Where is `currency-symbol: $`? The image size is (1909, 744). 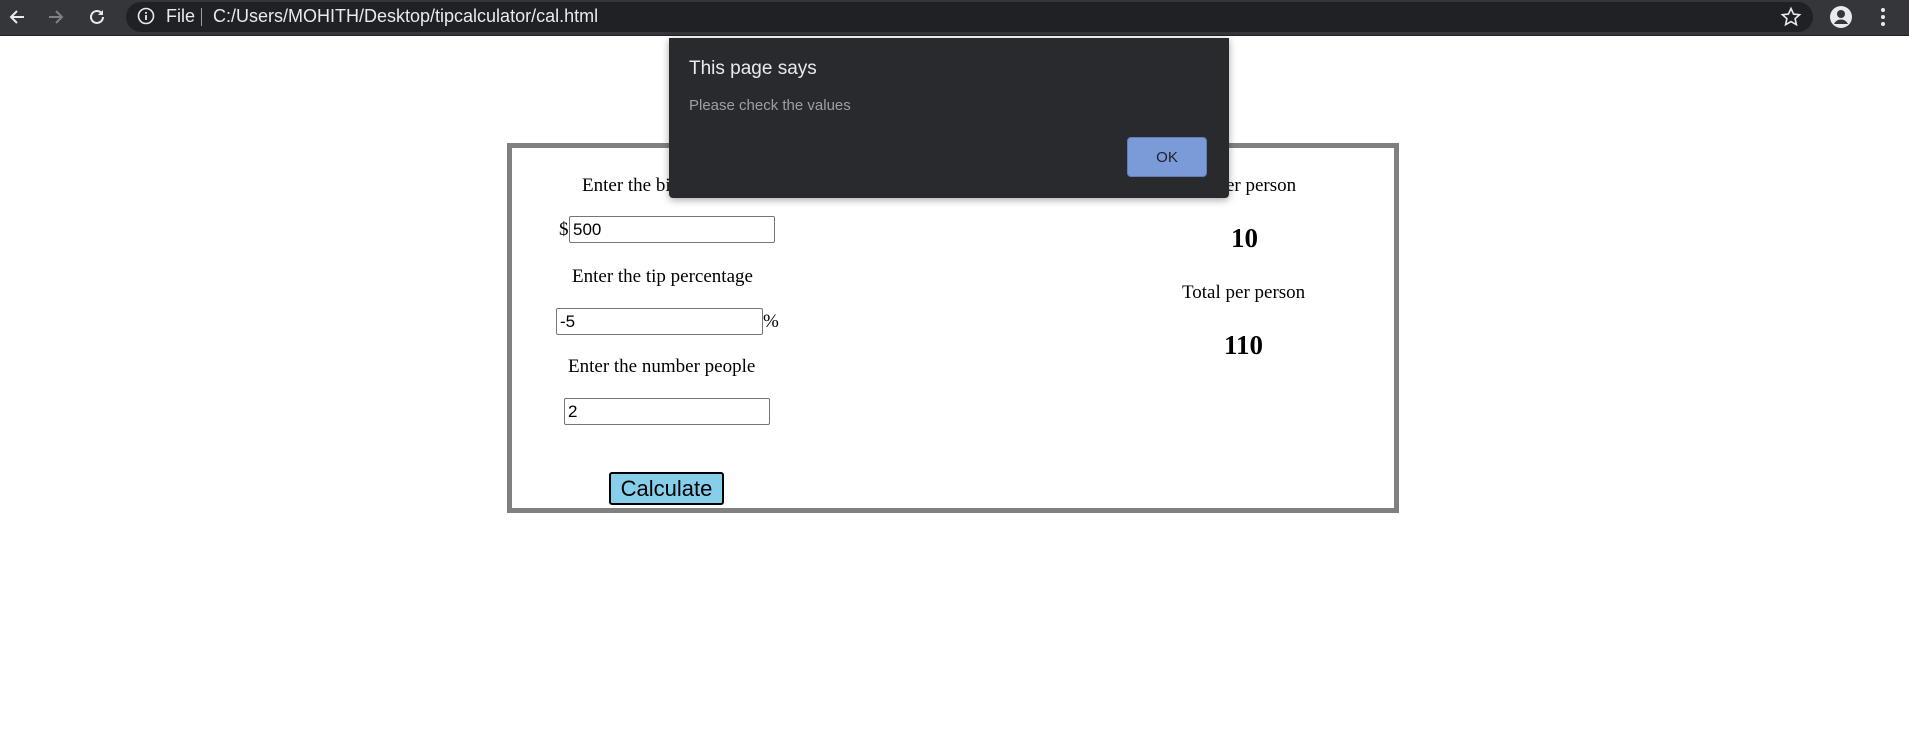
currency-symbol: $ is located at coordinates (564, 229).